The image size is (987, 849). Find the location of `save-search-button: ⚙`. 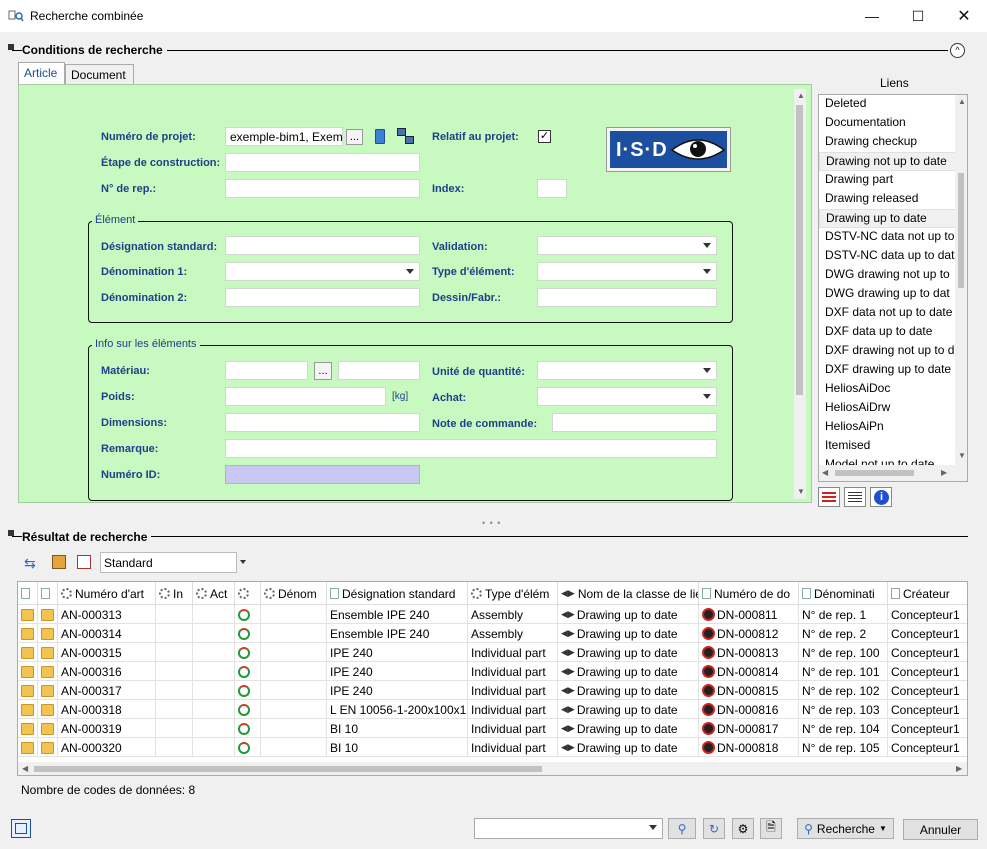

save-search-button: ⚙ is located at coordinates (743, 828).